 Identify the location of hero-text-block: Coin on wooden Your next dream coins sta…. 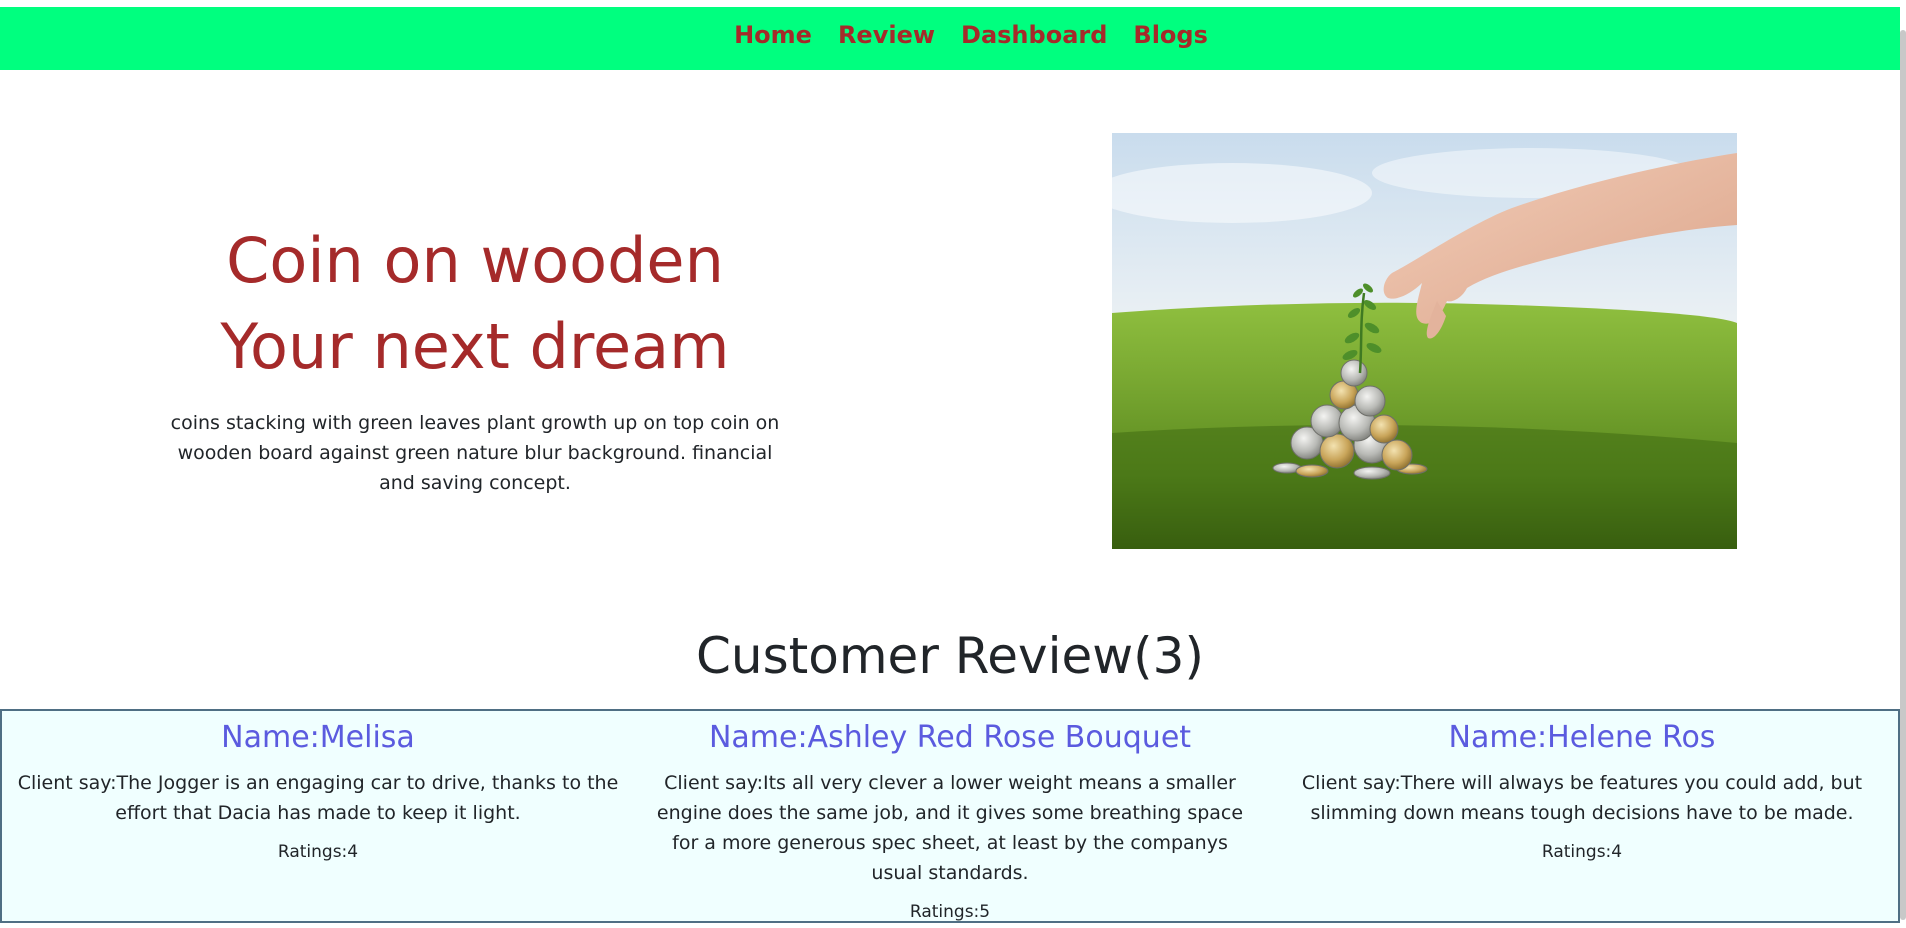
(475, 358).